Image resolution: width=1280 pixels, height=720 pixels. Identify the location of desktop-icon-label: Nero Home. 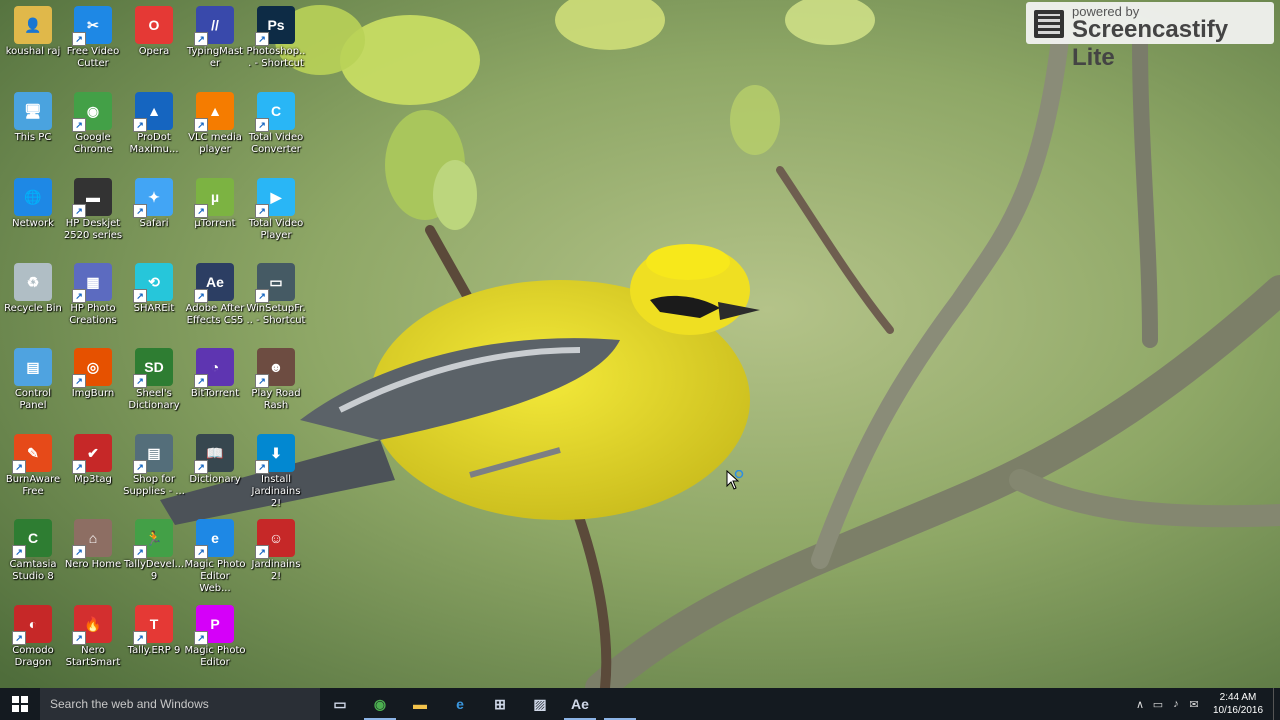
(93, 564).